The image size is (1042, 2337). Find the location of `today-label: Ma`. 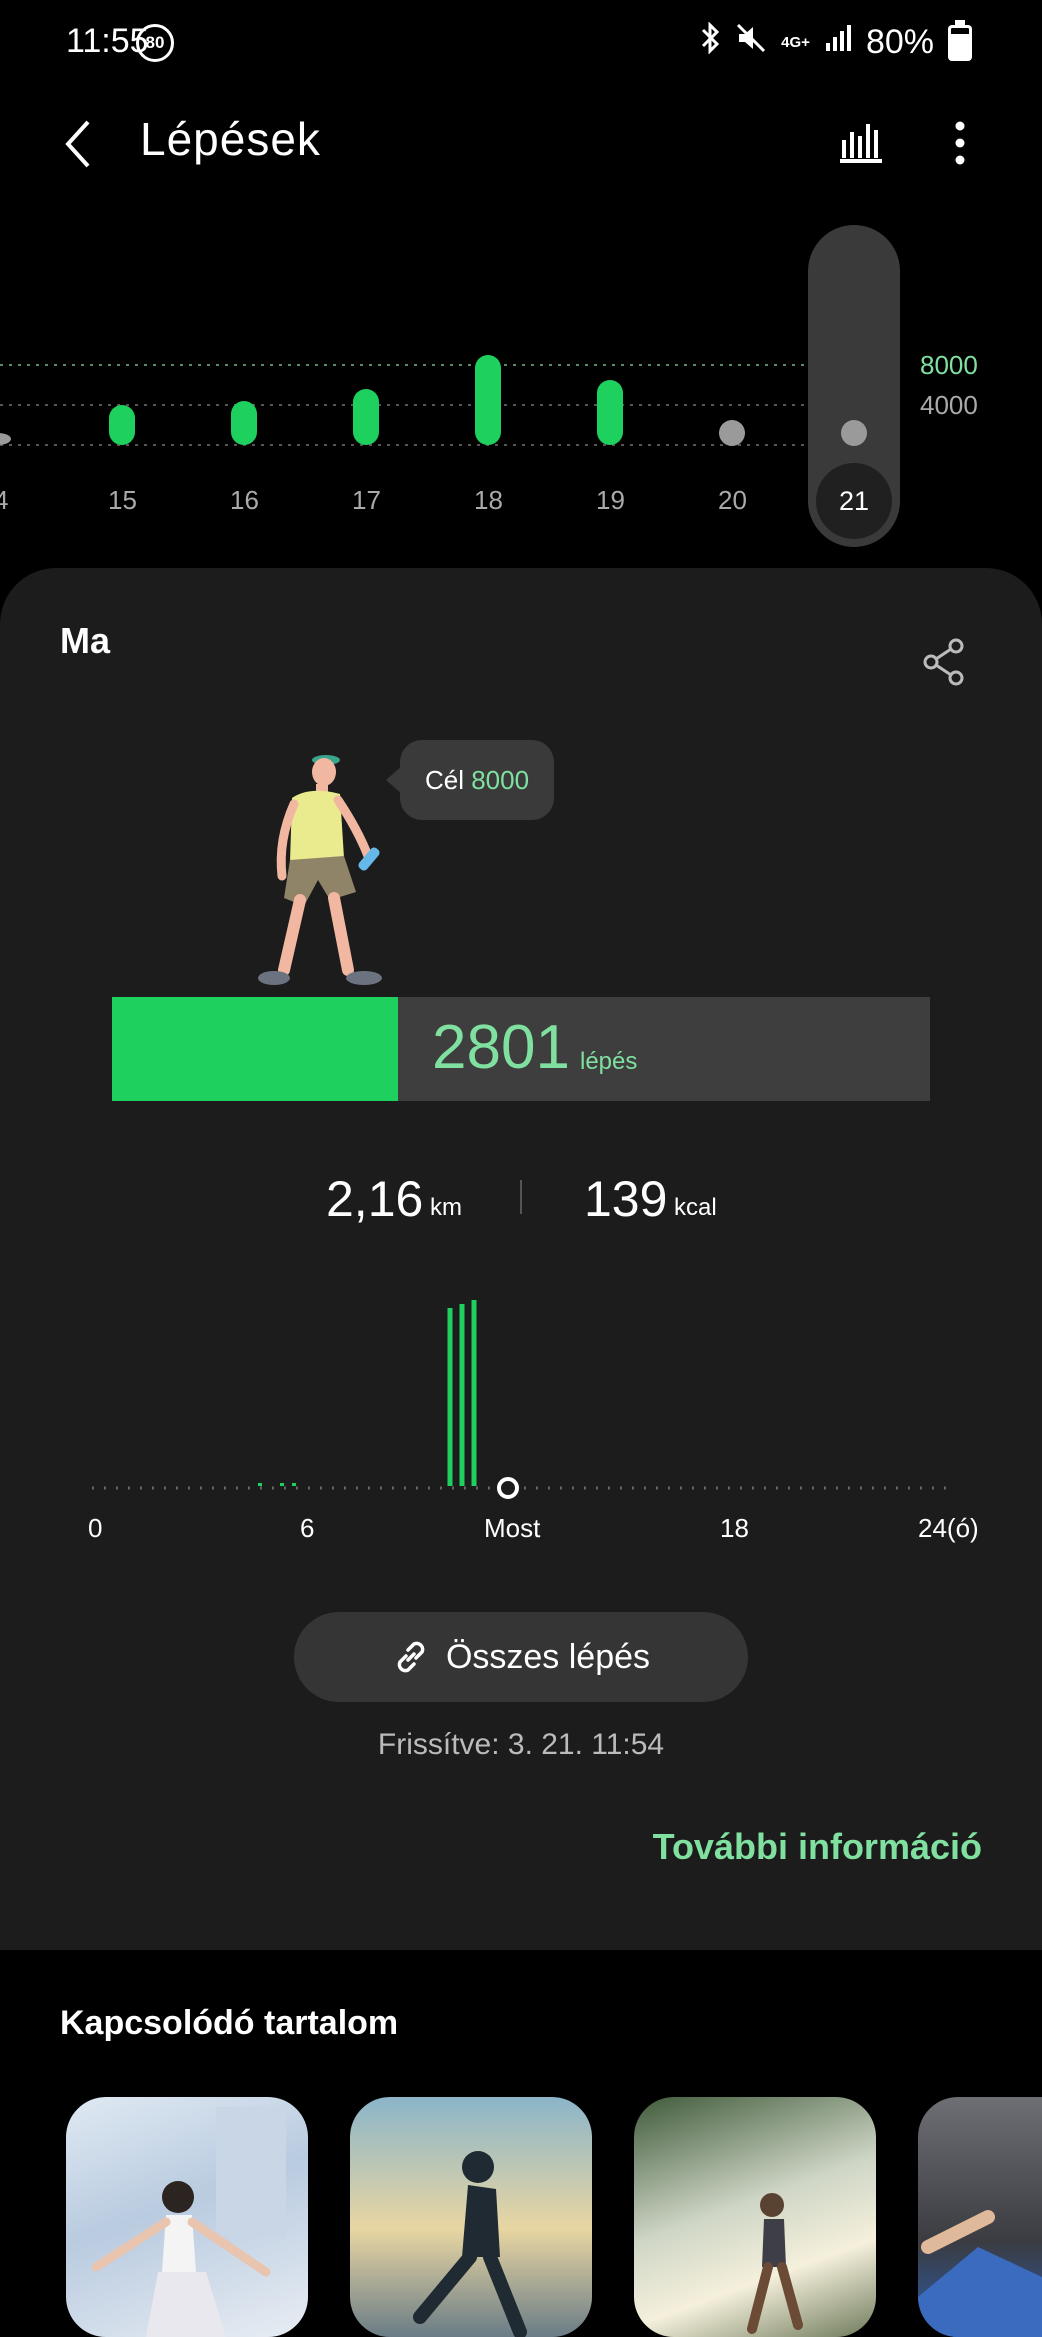

today-label: Ma is located at coordinates (85, 640).